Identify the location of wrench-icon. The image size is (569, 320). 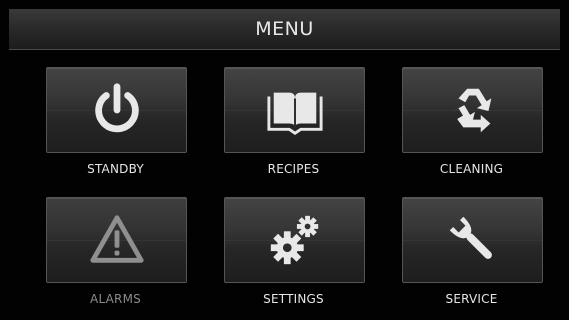
(470, 237).